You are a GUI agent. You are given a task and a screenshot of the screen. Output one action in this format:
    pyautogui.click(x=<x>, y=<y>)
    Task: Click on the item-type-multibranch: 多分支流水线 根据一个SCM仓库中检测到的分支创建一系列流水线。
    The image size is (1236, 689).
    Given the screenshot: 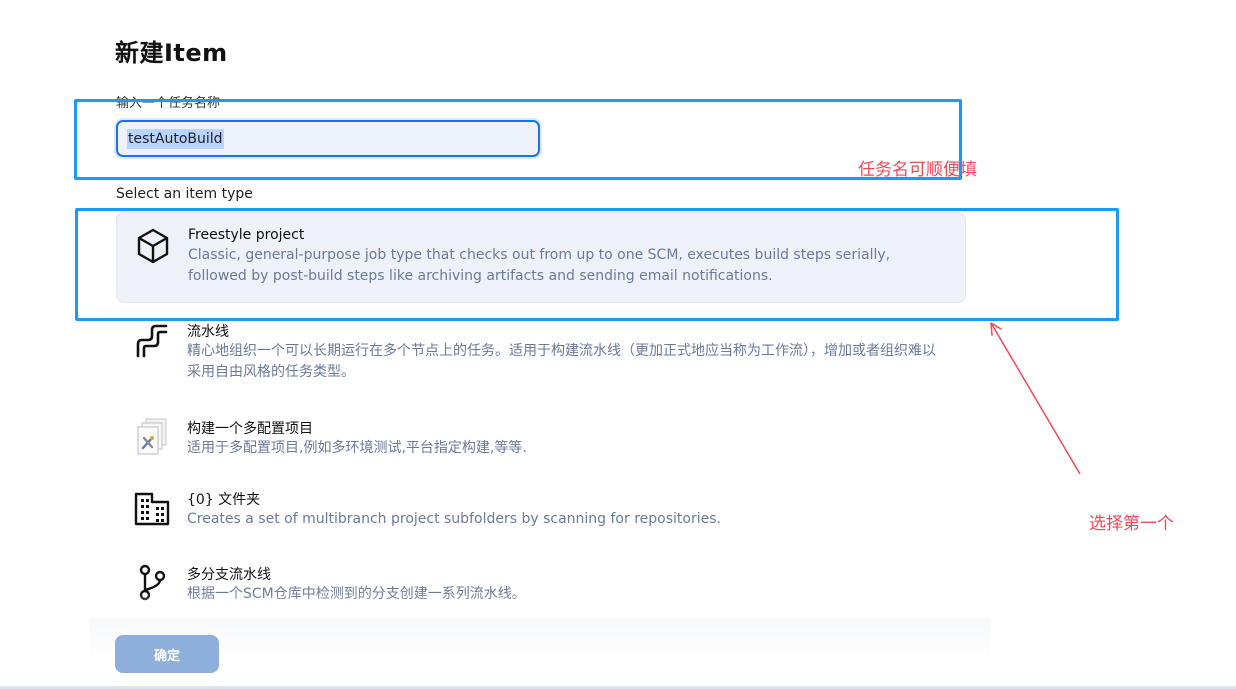 What is the action you would take?
    pyautogui.click(x=541, y=582)
    